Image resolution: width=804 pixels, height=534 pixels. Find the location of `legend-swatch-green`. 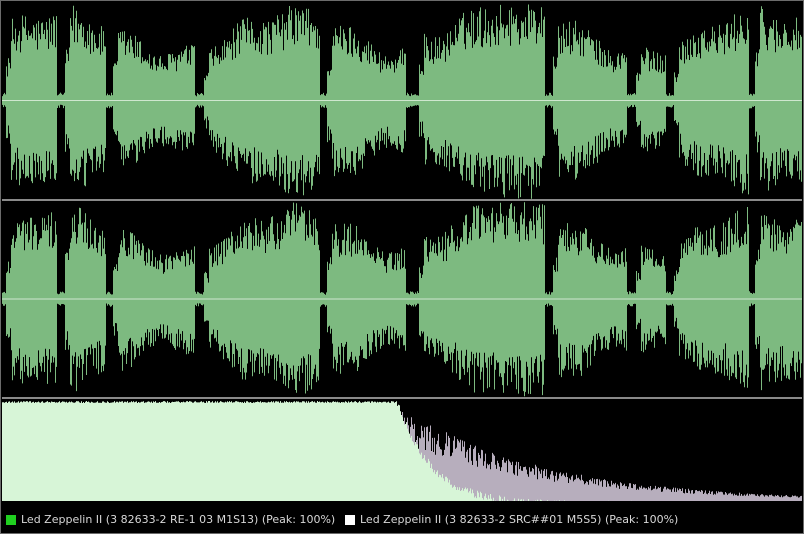

legend-swatch-green is located at coordinates (11, 520).